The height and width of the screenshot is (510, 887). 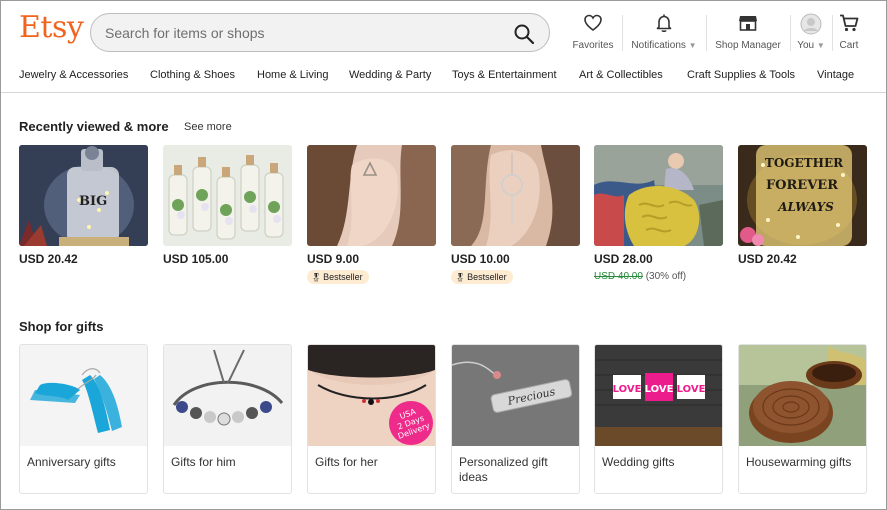 I want to click on triangle-earring-image, so click(x=371, y=195).